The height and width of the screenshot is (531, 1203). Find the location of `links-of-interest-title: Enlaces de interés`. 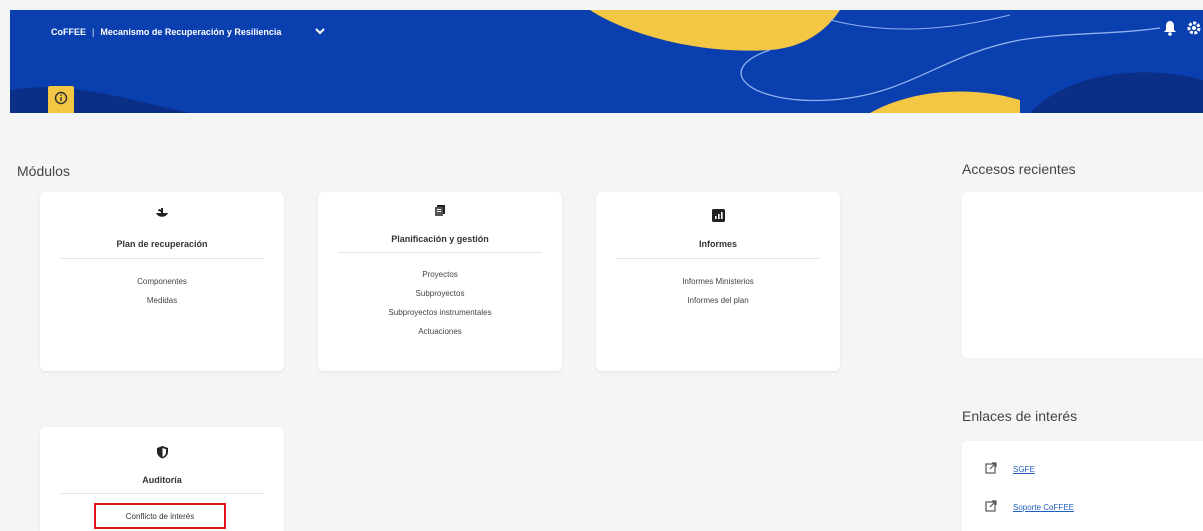

links-of-interest-title: Enlaces de interés is located at coordinates (1020, 416).